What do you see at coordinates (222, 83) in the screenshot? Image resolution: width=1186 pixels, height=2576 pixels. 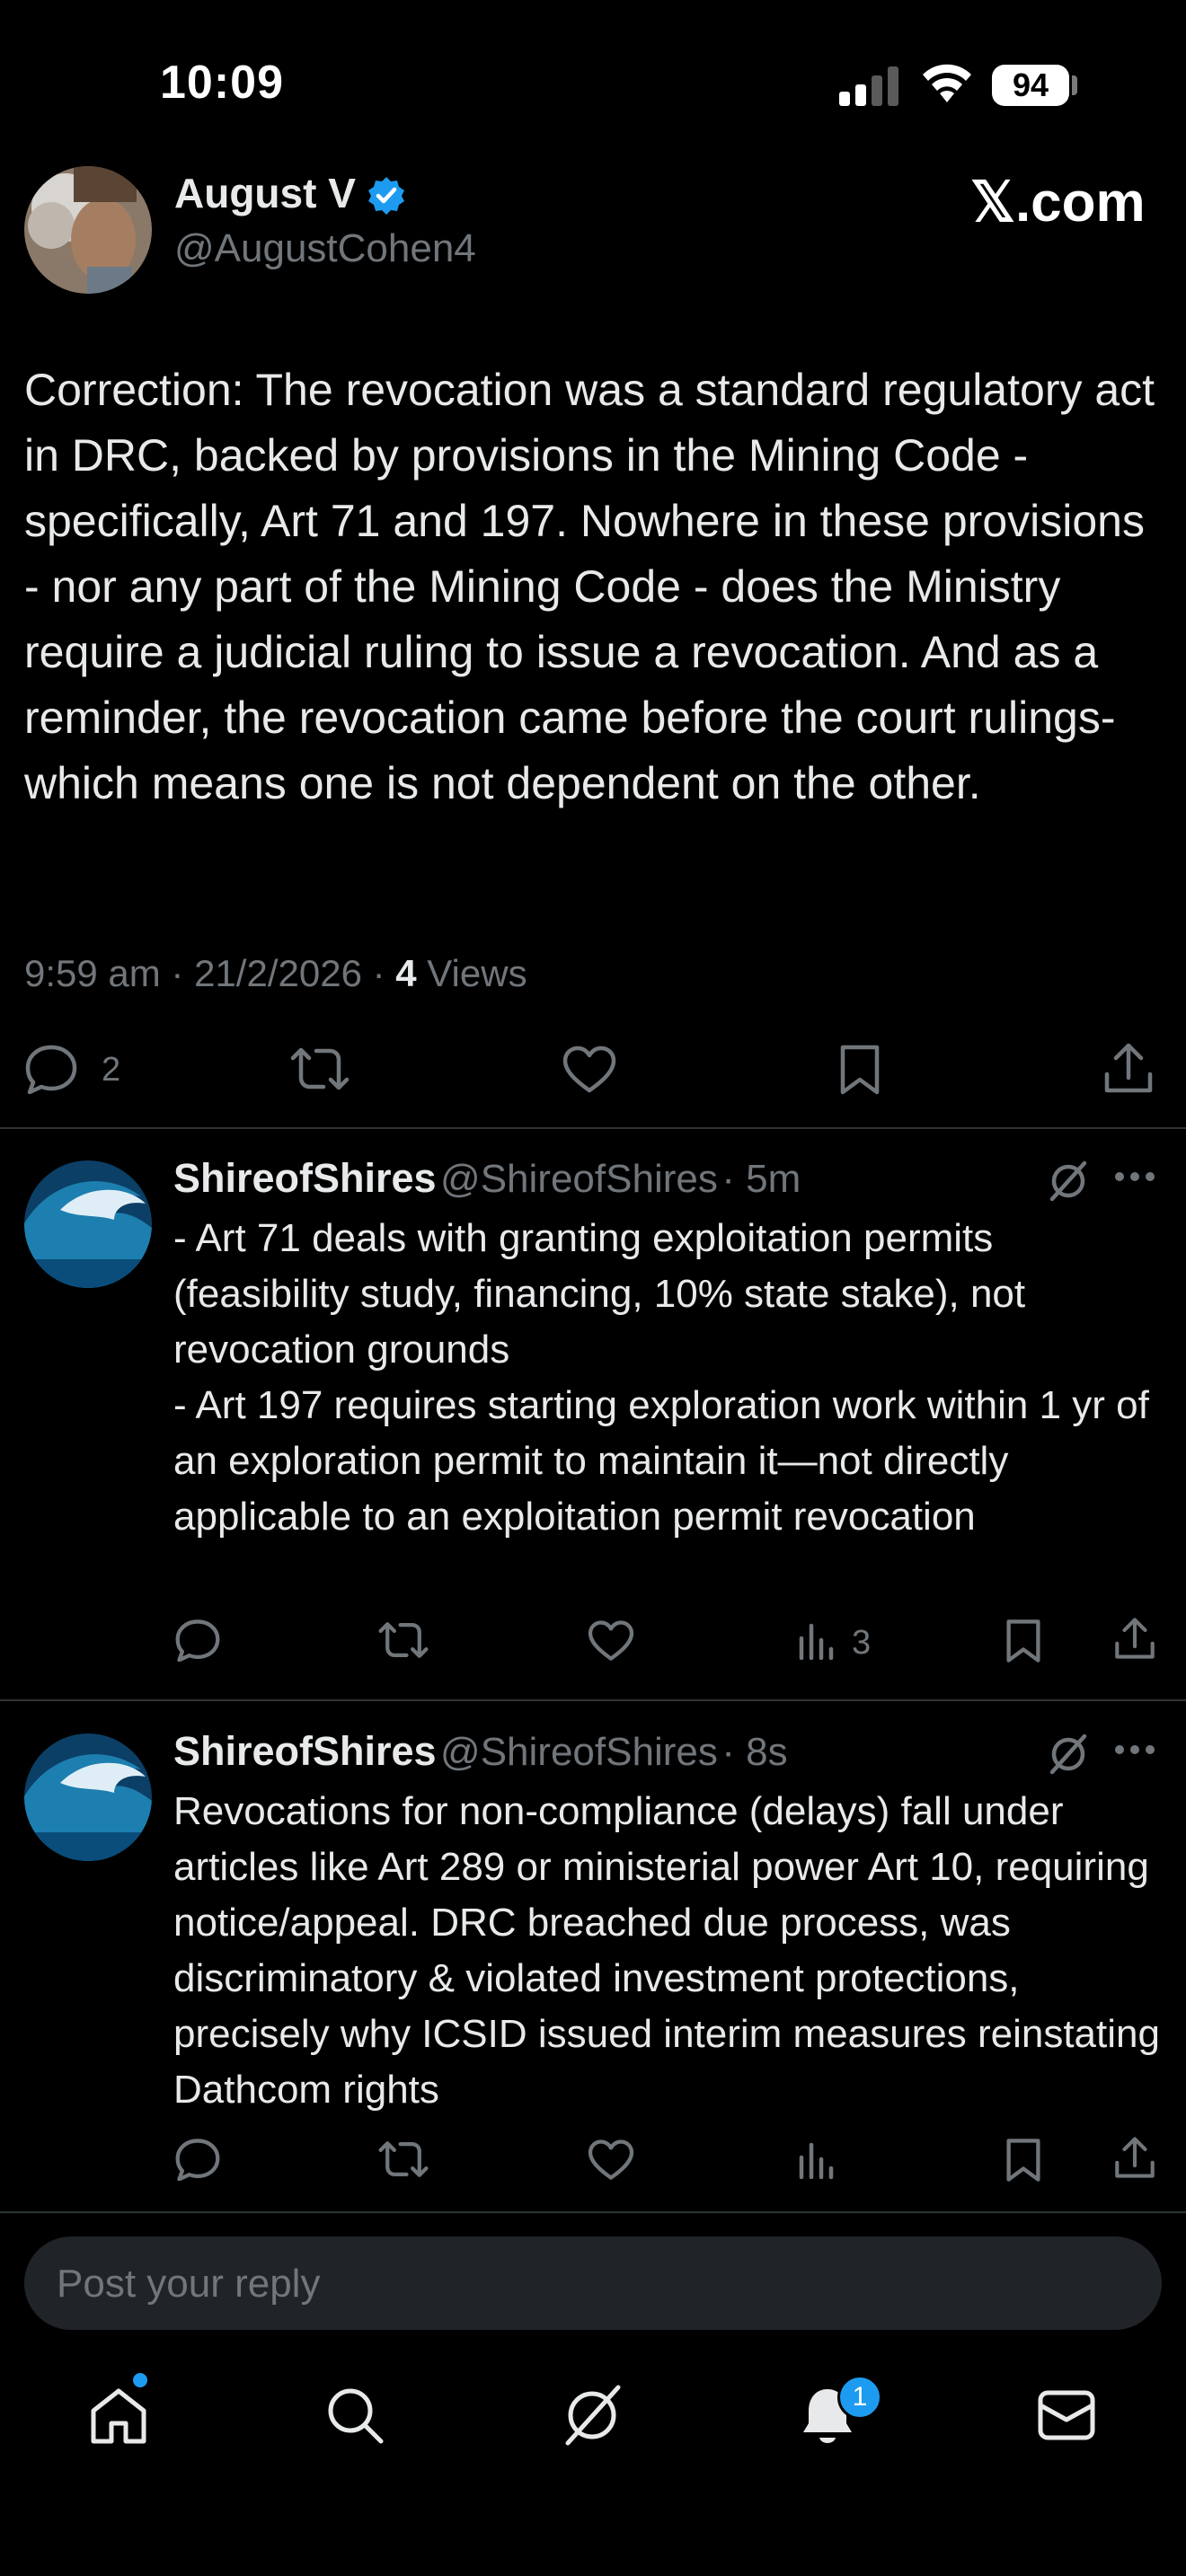 I see `status-time: 10:09` at bounding box center [222, 83].